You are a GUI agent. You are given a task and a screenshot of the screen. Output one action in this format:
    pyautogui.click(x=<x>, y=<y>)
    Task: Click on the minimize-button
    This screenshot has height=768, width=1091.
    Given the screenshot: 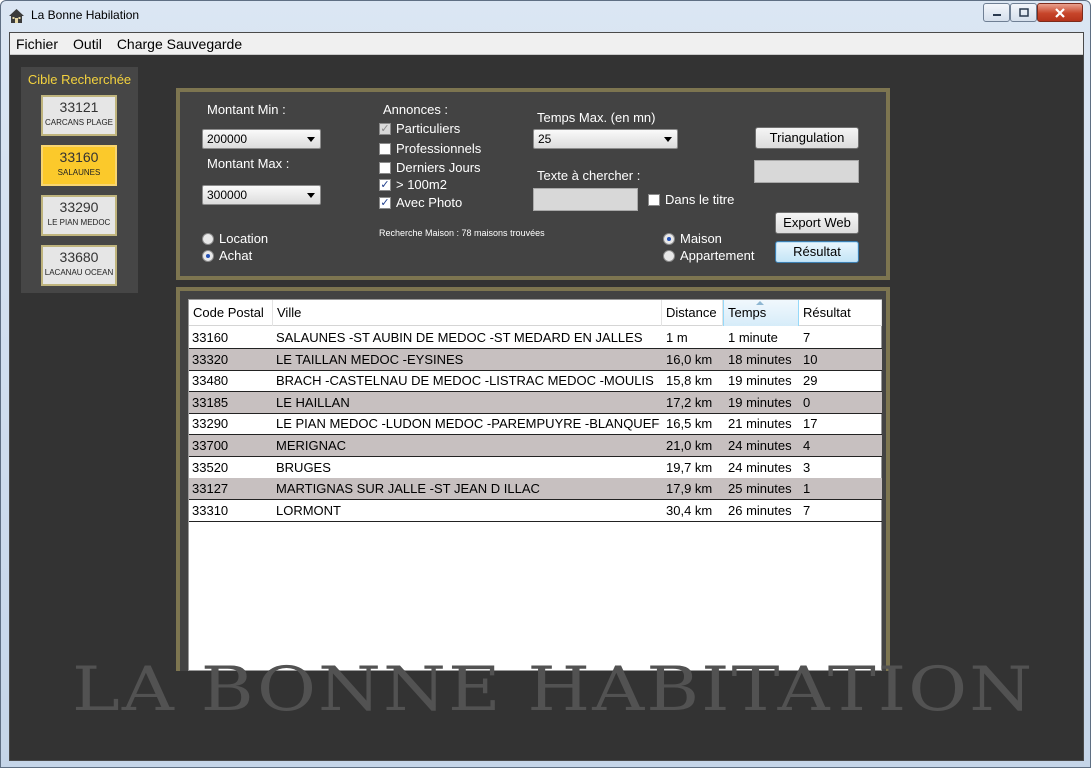 What is the action you would take?
    pyautogui.click(x=996, y=12)
    